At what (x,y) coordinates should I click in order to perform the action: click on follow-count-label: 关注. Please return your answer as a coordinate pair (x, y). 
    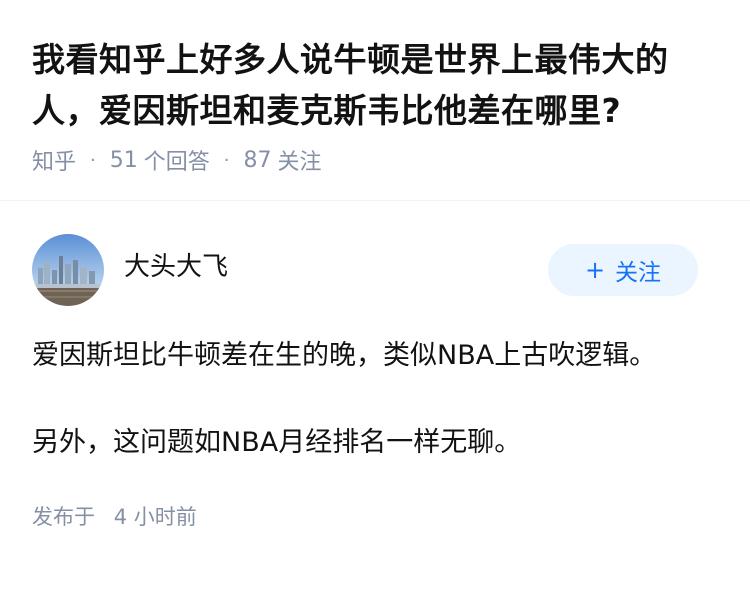
    Looking at the image, I should click on (299, 162).